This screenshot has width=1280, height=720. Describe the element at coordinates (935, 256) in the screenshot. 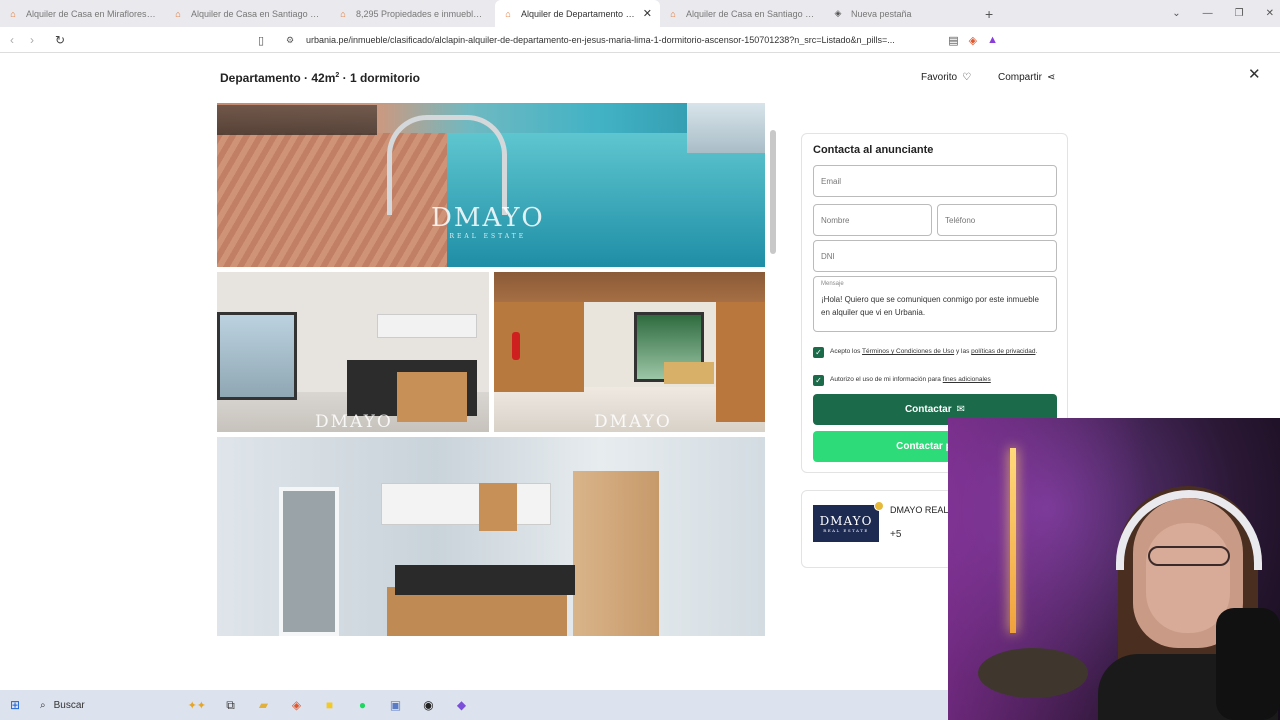

I see `dni-field: DNI` at that location.